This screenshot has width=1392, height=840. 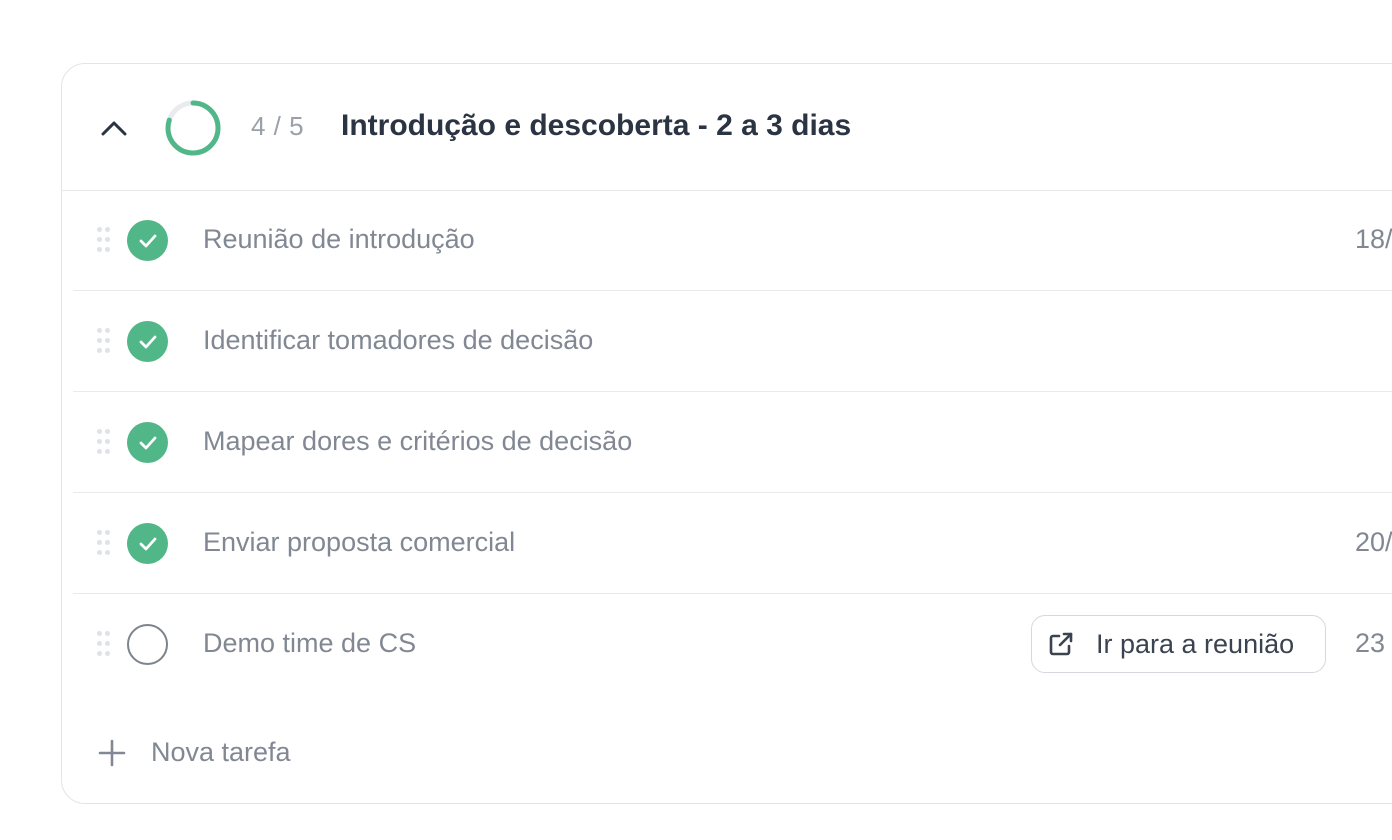 I want to click on task-date: 20/, so click(x=1373, y=542).